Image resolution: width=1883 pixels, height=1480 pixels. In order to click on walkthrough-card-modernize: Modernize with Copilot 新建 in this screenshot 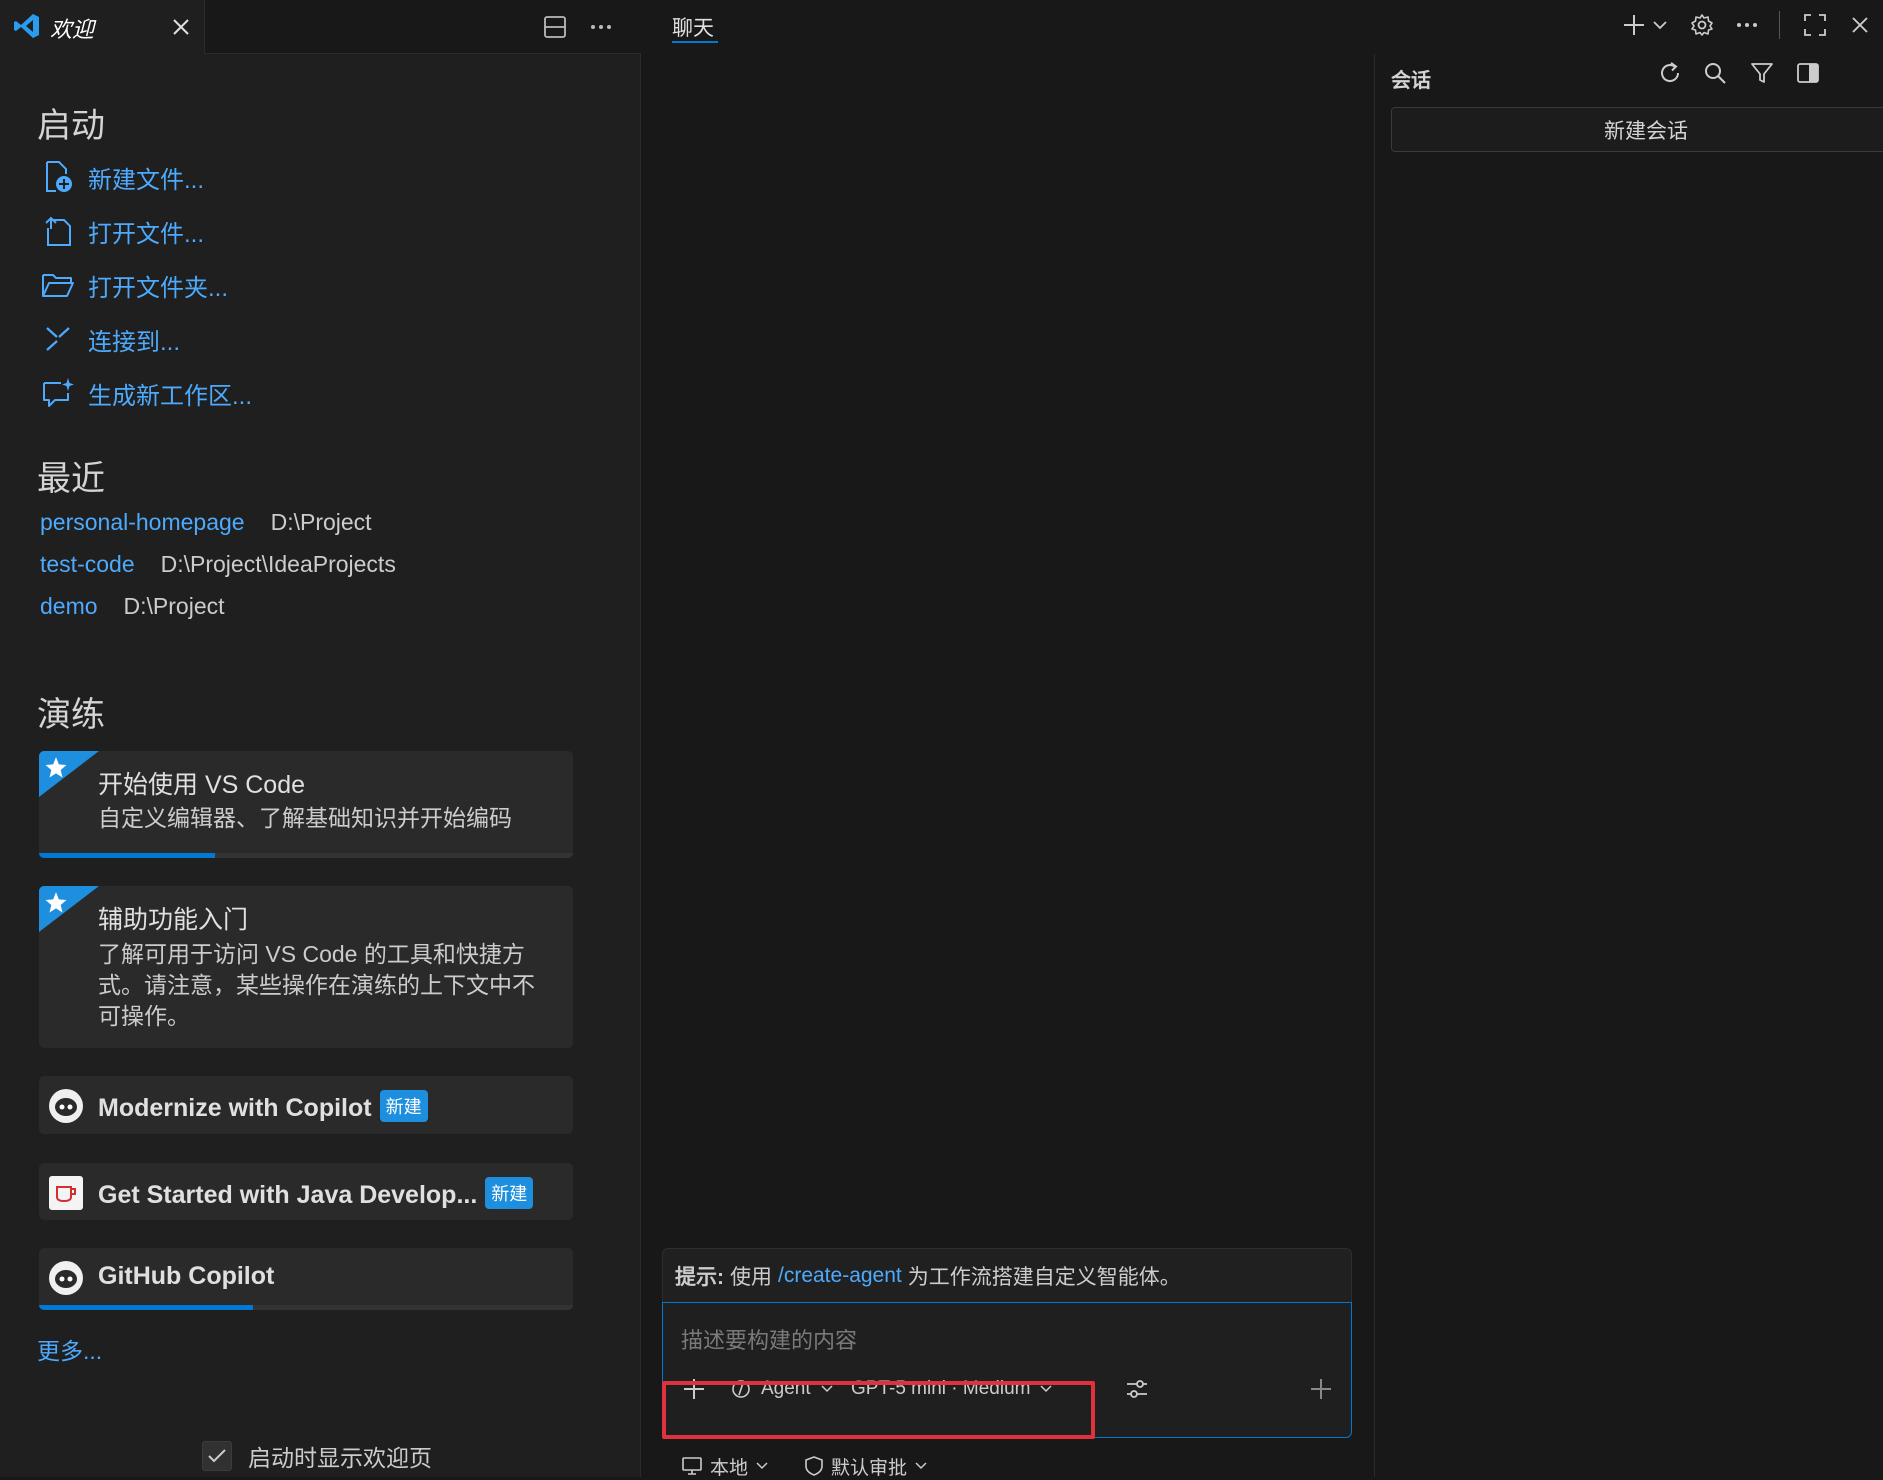, I will do `click(306, 1105)`.